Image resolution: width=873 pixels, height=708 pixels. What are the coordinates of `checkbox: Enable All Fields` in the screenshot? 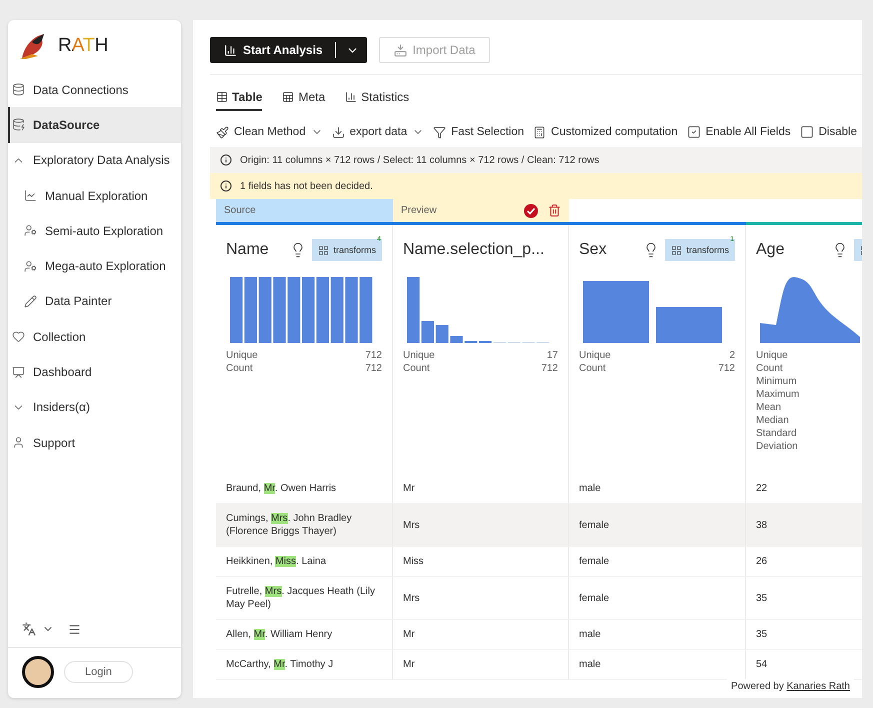 It's located at (738, 132).